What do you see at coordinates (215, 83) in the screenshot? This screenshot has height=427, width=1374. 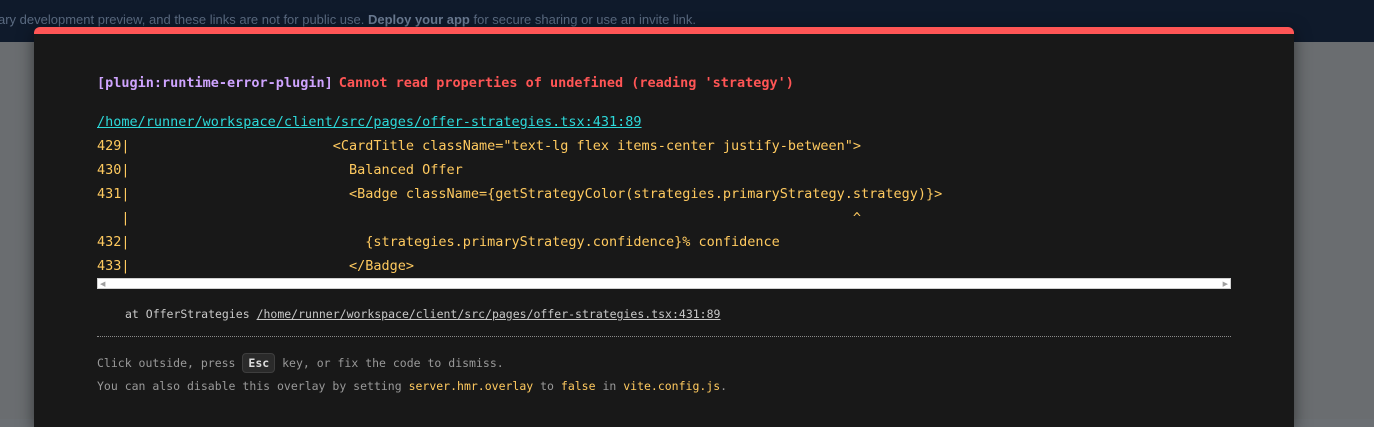 I see `plugin-name: [plugin:runtime-error-plugin]` at bounding box center [215, 83].